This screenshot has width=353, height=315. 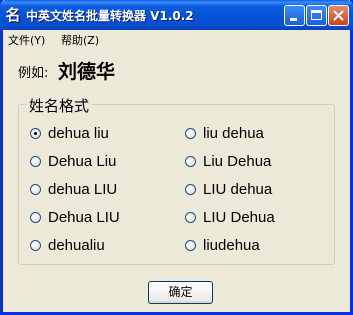 What do you see at coordinates (176, 39) in the screenshot?
I see `menu-bar: 文件(Y) 帮助(Z)` at bounding box center [176, 39].